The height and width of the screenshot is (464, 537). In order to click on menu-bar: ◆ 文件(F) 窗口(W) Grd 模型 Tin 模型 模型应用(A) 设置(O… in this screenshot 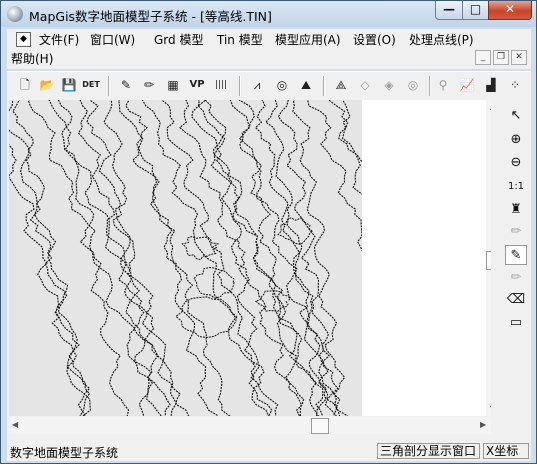, I will do `click(269, 49)`.